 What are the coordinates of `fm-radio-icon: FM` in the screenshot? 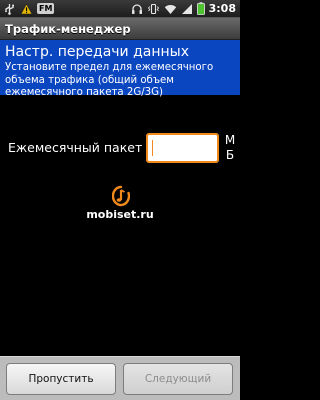 It's located at (46, 9).